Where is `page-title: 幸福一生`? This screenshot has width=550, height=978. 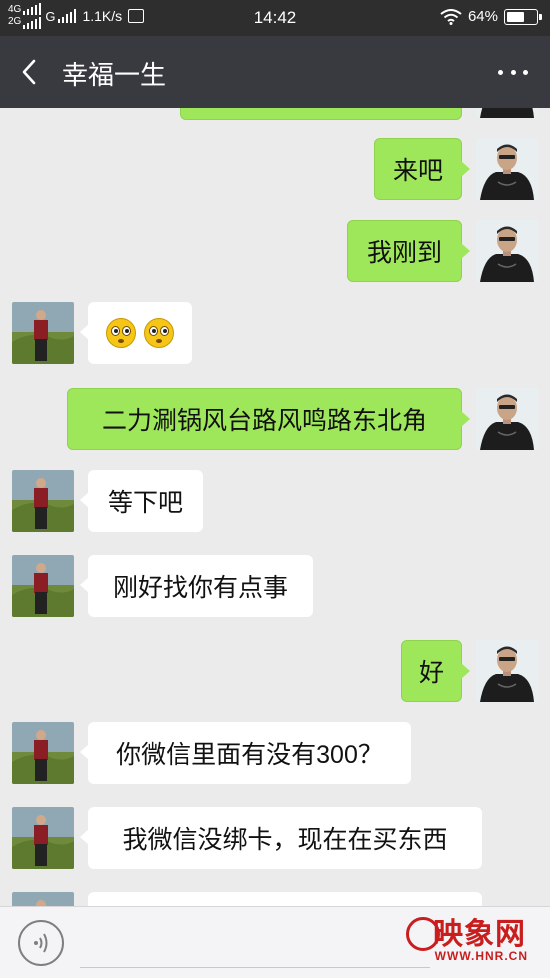 page-title: 幸福一生 is located at coordinates (114, 75).